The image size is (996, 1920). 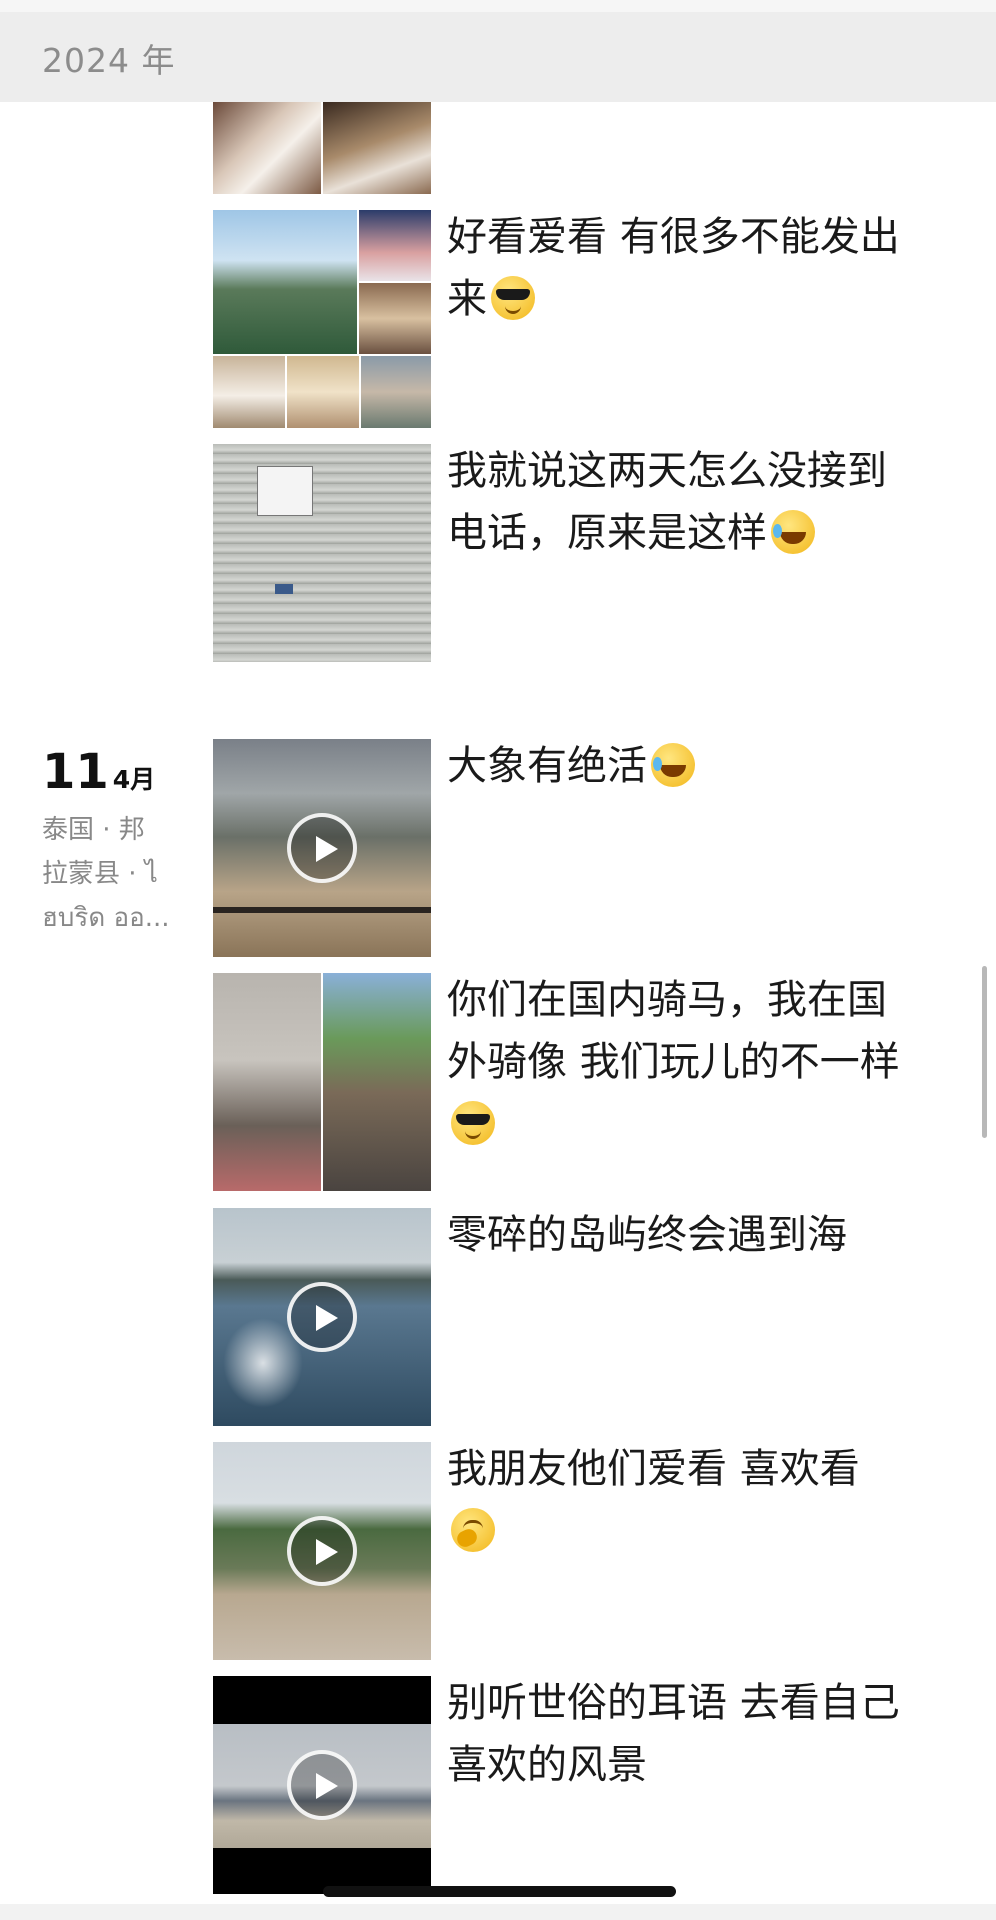 What do you see at coordinates (322, 148) in the screenshot?
I see `moment-thumbnail-food` at bounding box center [322, 148].